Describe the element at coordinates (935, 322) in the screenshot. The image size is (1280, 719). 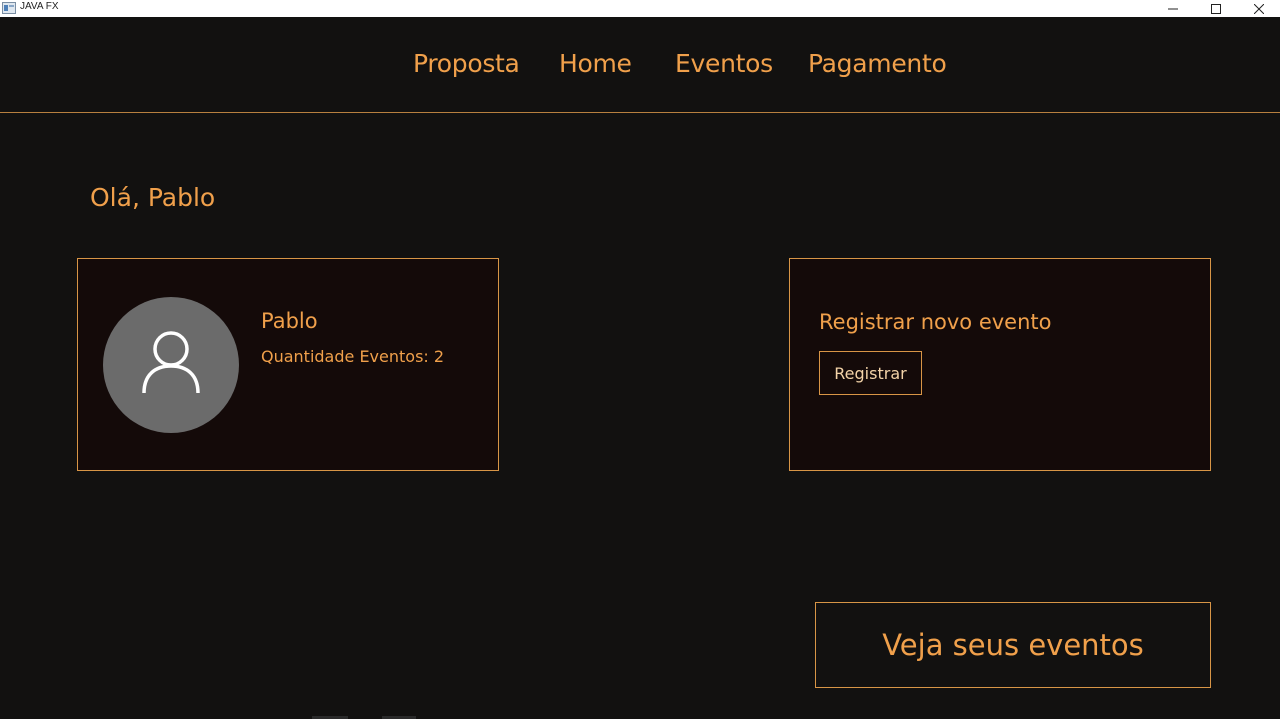
I see `register-event-title: Registrar novo evento` at that location.